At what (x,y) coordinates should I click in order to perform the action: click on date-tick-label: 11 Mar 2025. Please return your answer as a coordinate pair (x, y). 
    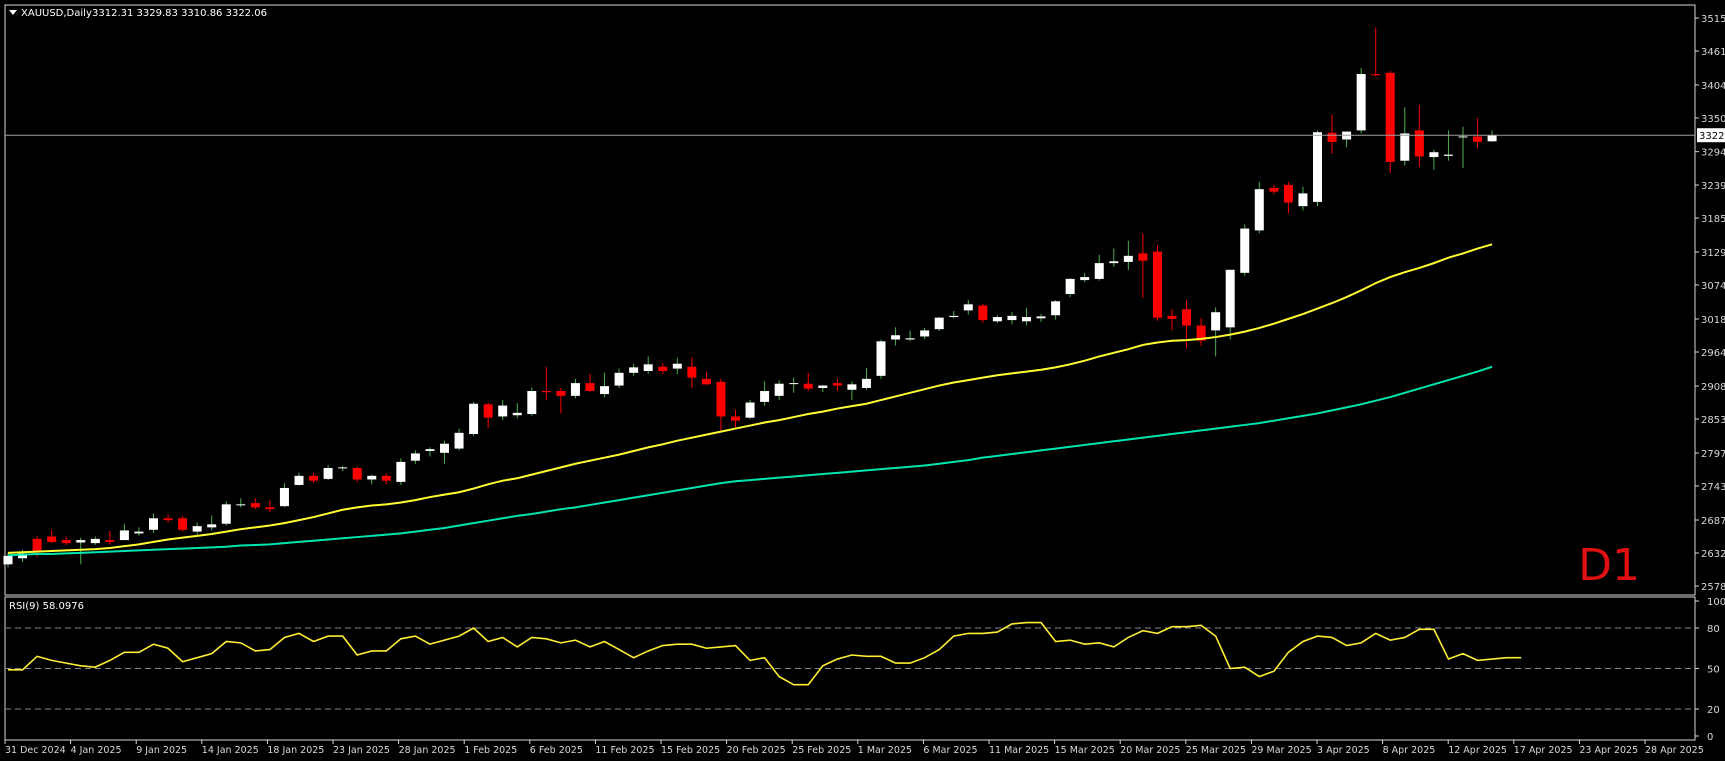
    Looking at the image, I should click on (1019, 750).